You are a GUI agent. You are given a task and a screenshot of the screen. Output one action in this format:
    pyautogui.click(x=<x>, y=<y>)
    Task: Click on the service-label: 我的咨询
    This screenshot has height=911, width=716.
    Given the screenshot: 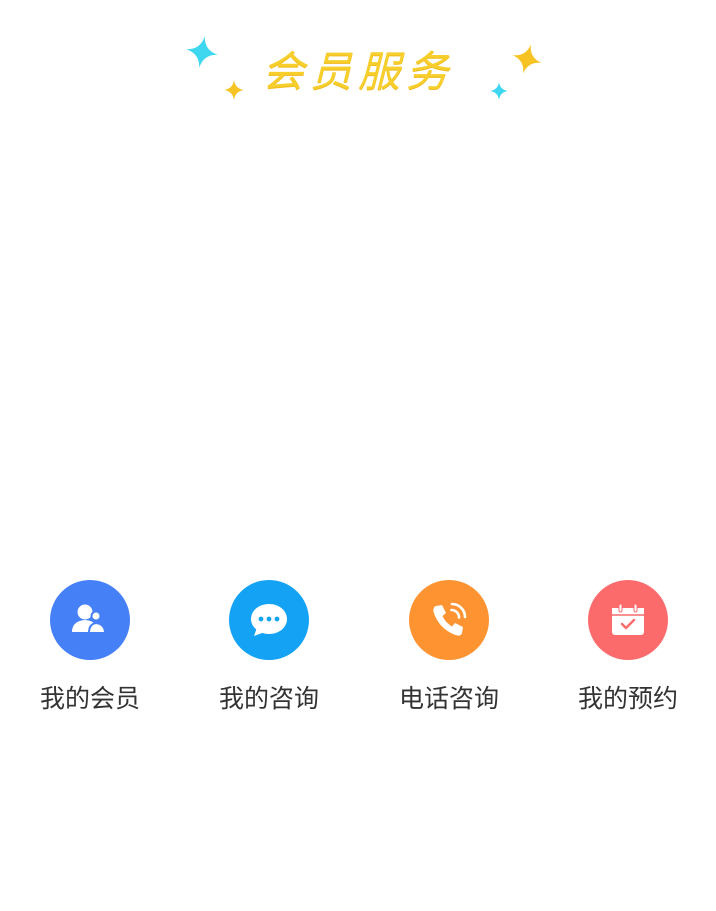 What is the action you would take?
    pyautogui.click(x=268, y=698)
    